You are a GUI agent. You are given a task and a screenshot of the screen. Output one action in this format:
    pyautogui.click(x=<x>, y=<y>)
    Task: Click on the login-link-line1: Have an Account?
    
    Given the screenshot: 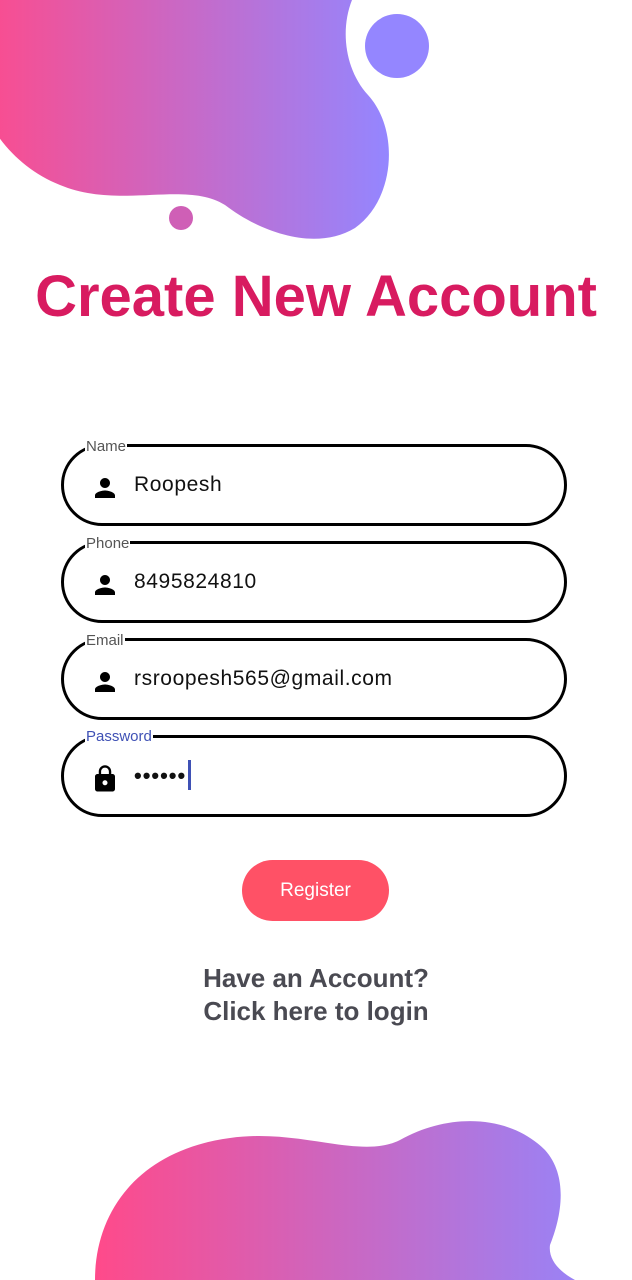 What is the action you would take?
    pyautogui.click(x=316, y=978)
    